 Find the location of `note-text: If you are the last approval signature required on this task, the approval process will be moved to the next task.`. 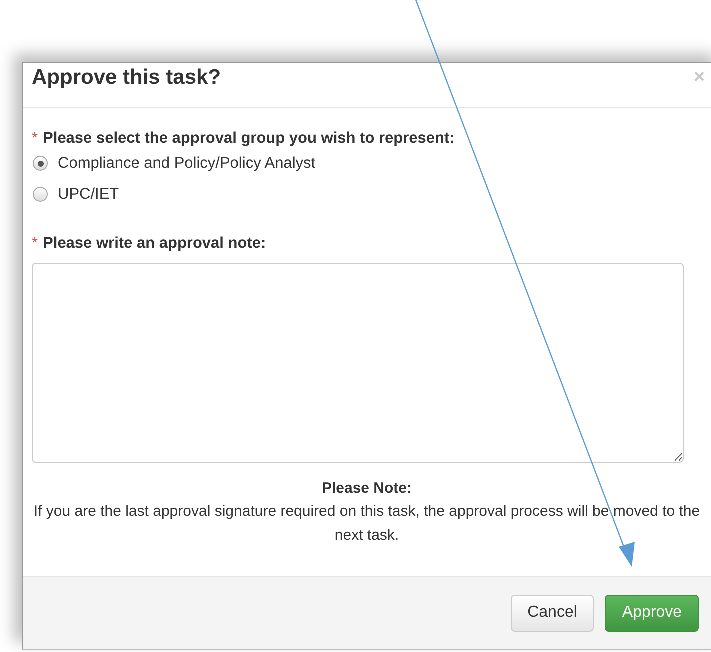

note-text: If you are the last approval signature required on this task, the approval process will be moved to the next task. is located at coordinates (367, 524).